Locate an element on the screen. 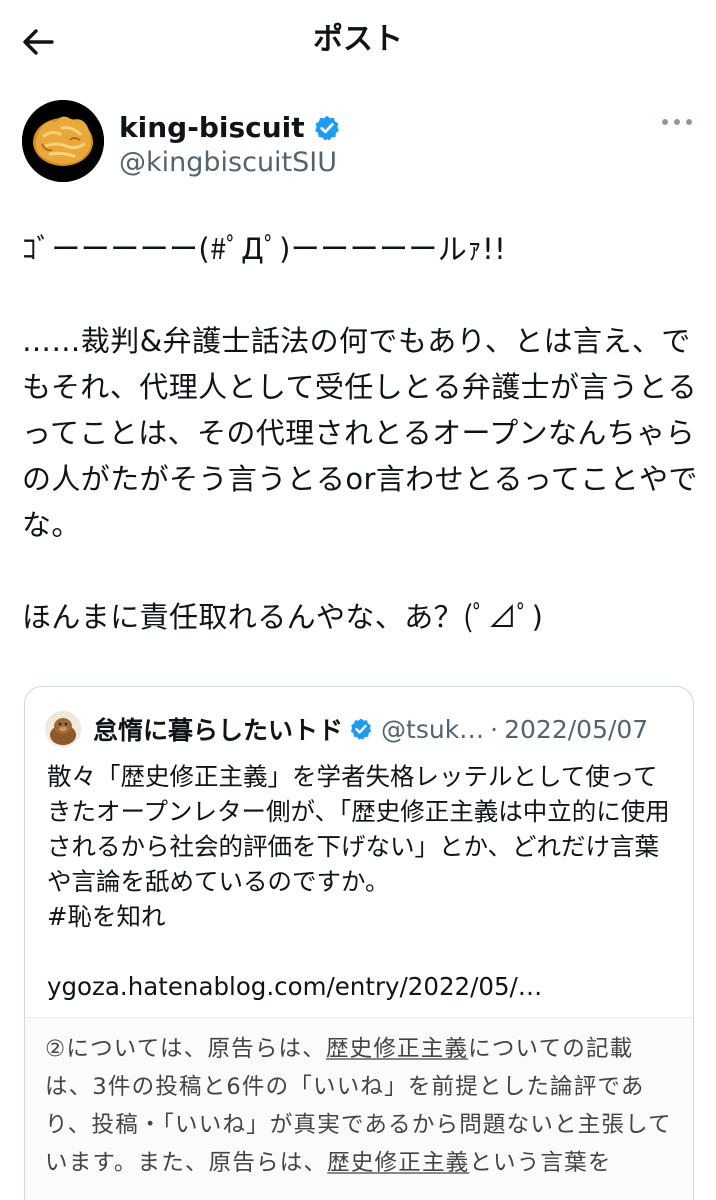  quoted-post-date: 2022/05/07 is located at coordinates (576, 729).